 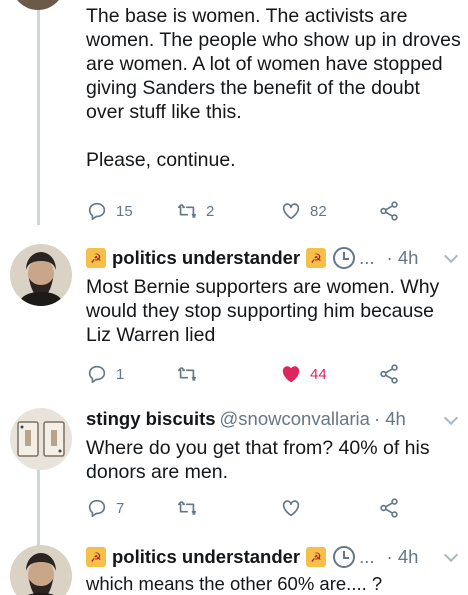 I want to click on retweet-count: 2, so click(x=210, y=211).